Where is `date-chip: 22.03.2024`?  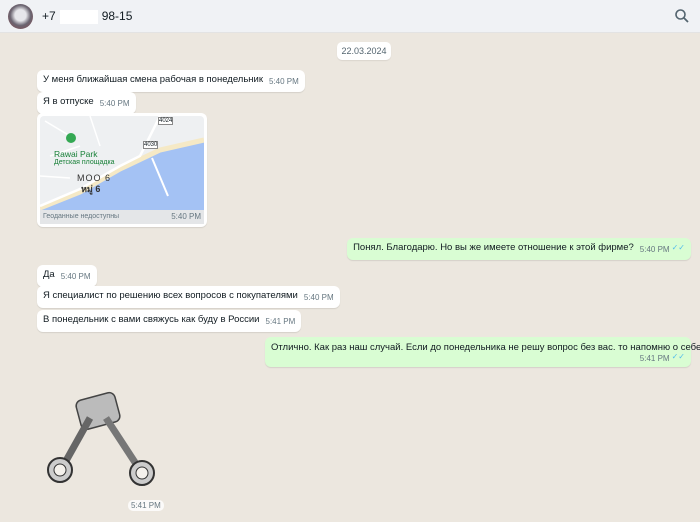 date-chip: 22.03.2024 is located at coordinates (364, 51).